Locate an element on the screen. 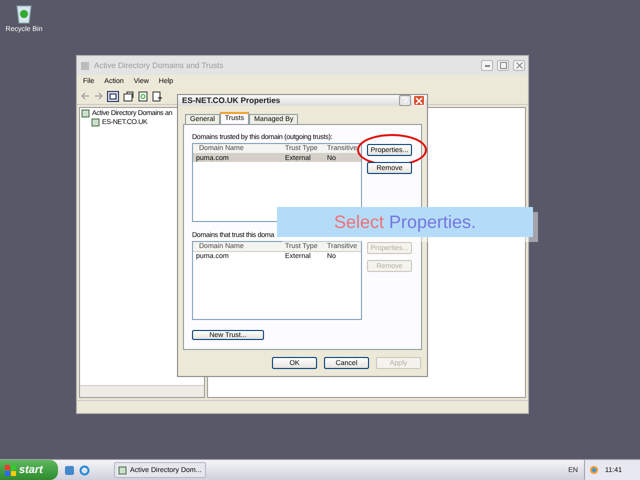 The width and height of the screenshot is (640, 480). maximize-icon is located at coordinates (503, 65).